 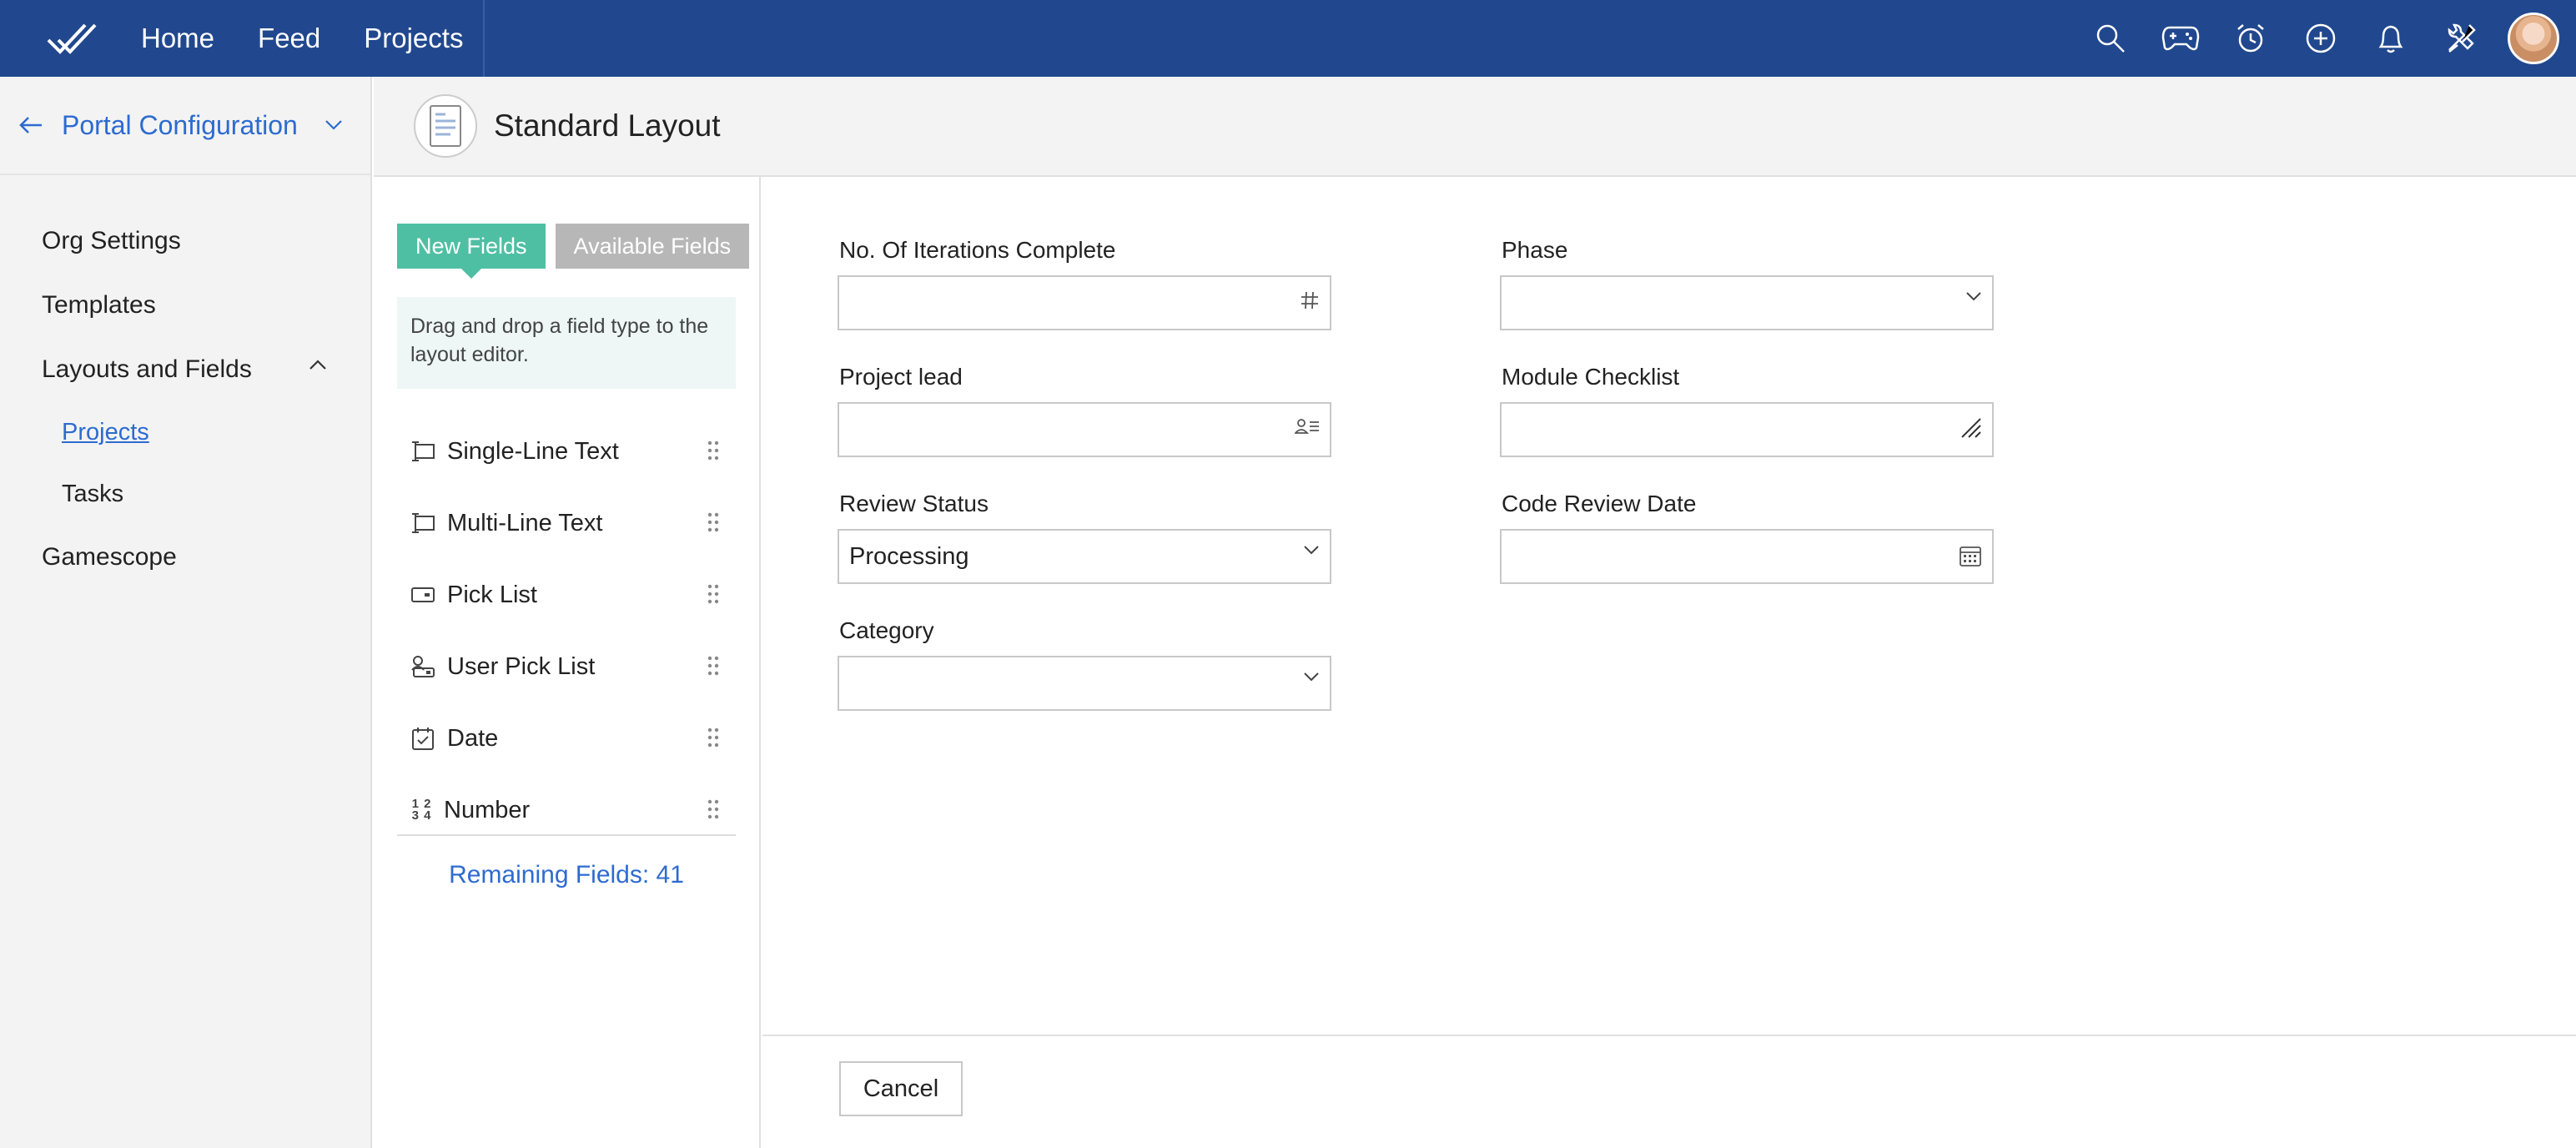 I want to click on field-type-label: User Pick List, so click(x=521, y=666).